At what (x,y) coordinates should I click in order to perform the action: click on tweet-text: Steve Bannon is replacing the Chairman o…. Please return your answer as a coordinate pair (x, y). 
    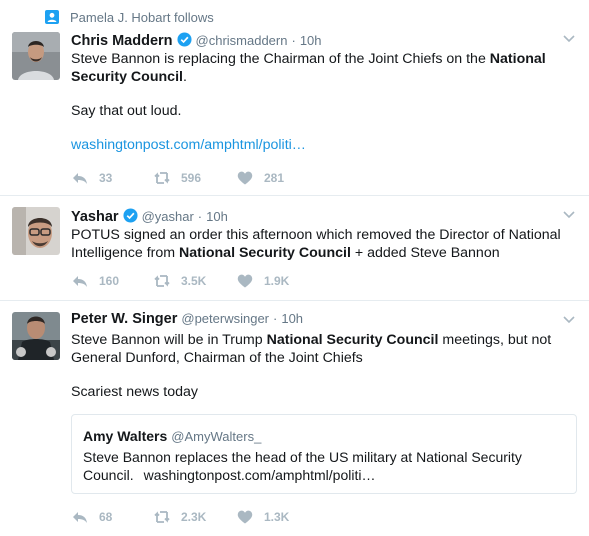
    Looking at the image, I should click on (324, 68).